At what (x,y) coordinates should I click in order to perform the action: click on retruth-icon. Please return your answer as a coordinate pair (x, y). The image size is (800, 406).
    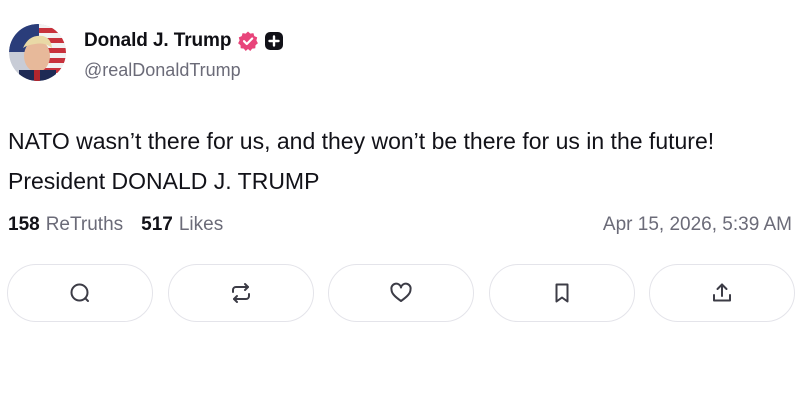
    Looking at the image, I should click on (240, 293).